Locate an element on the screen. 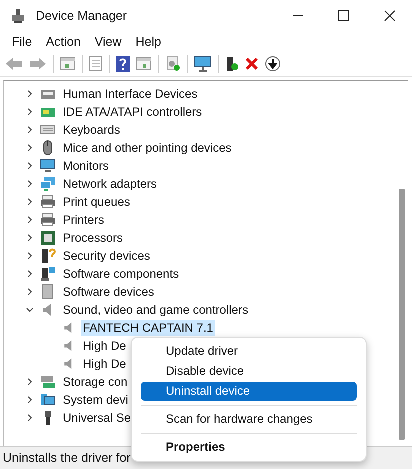  tree-item: FANTECH CAPTAIN 7.1 is located at coordinates (148, 328).